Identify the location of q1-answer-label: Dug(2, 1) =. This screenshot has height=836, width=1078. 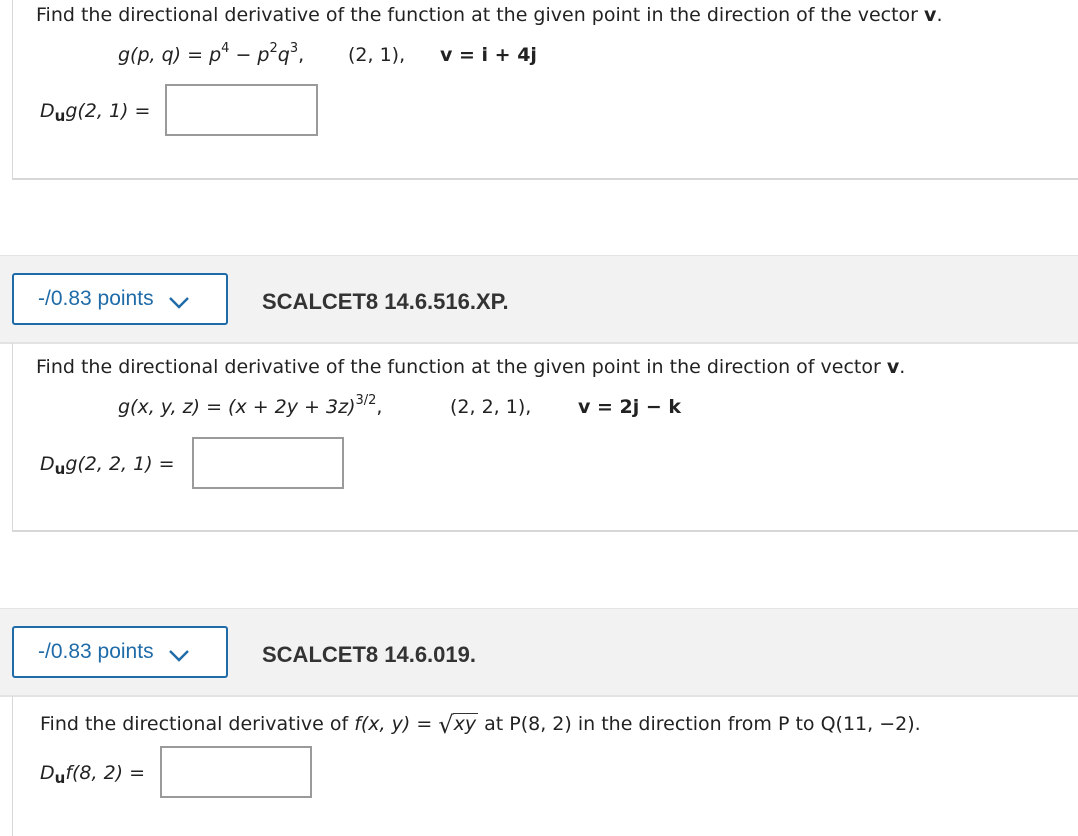
(95, 112).